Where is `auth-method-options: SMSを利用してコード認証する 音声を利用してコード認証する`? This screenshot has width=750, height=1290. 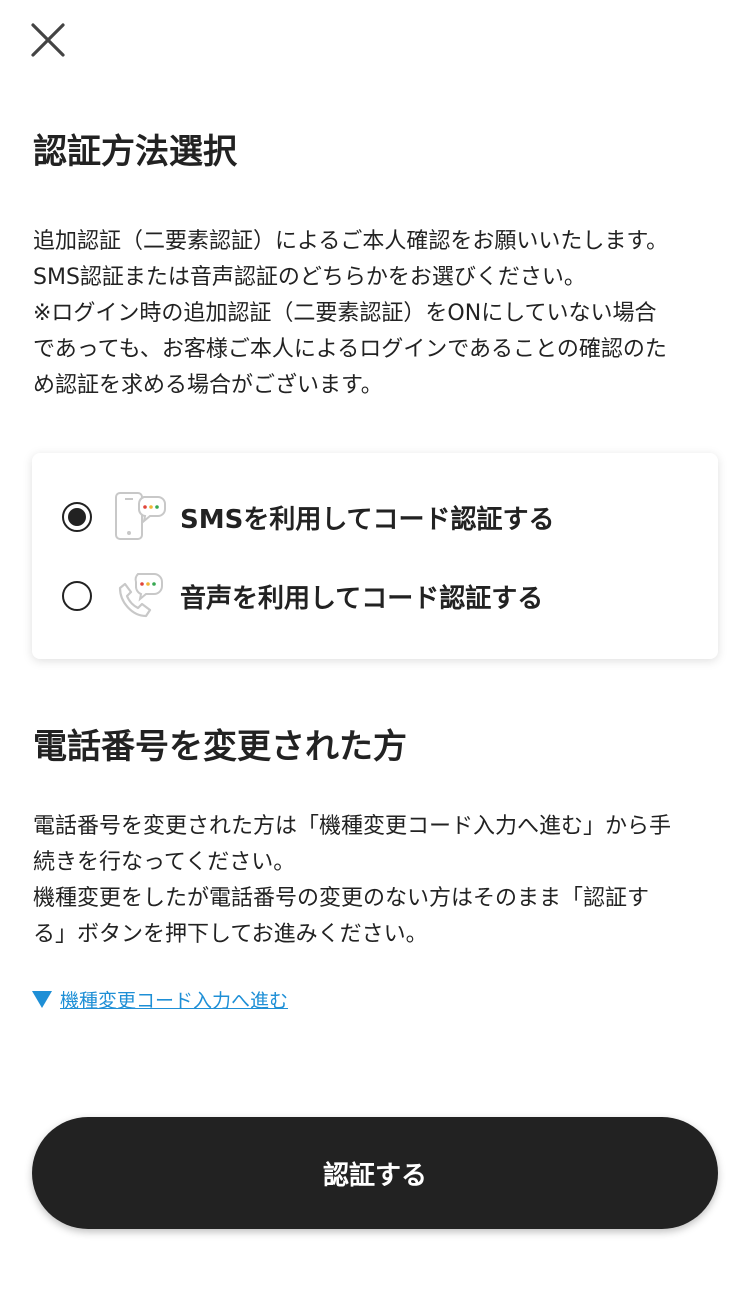 auth-method-options: SMSを利用してコード認証する 音声を利用してコード認証する is located at coordinates (375, 556).